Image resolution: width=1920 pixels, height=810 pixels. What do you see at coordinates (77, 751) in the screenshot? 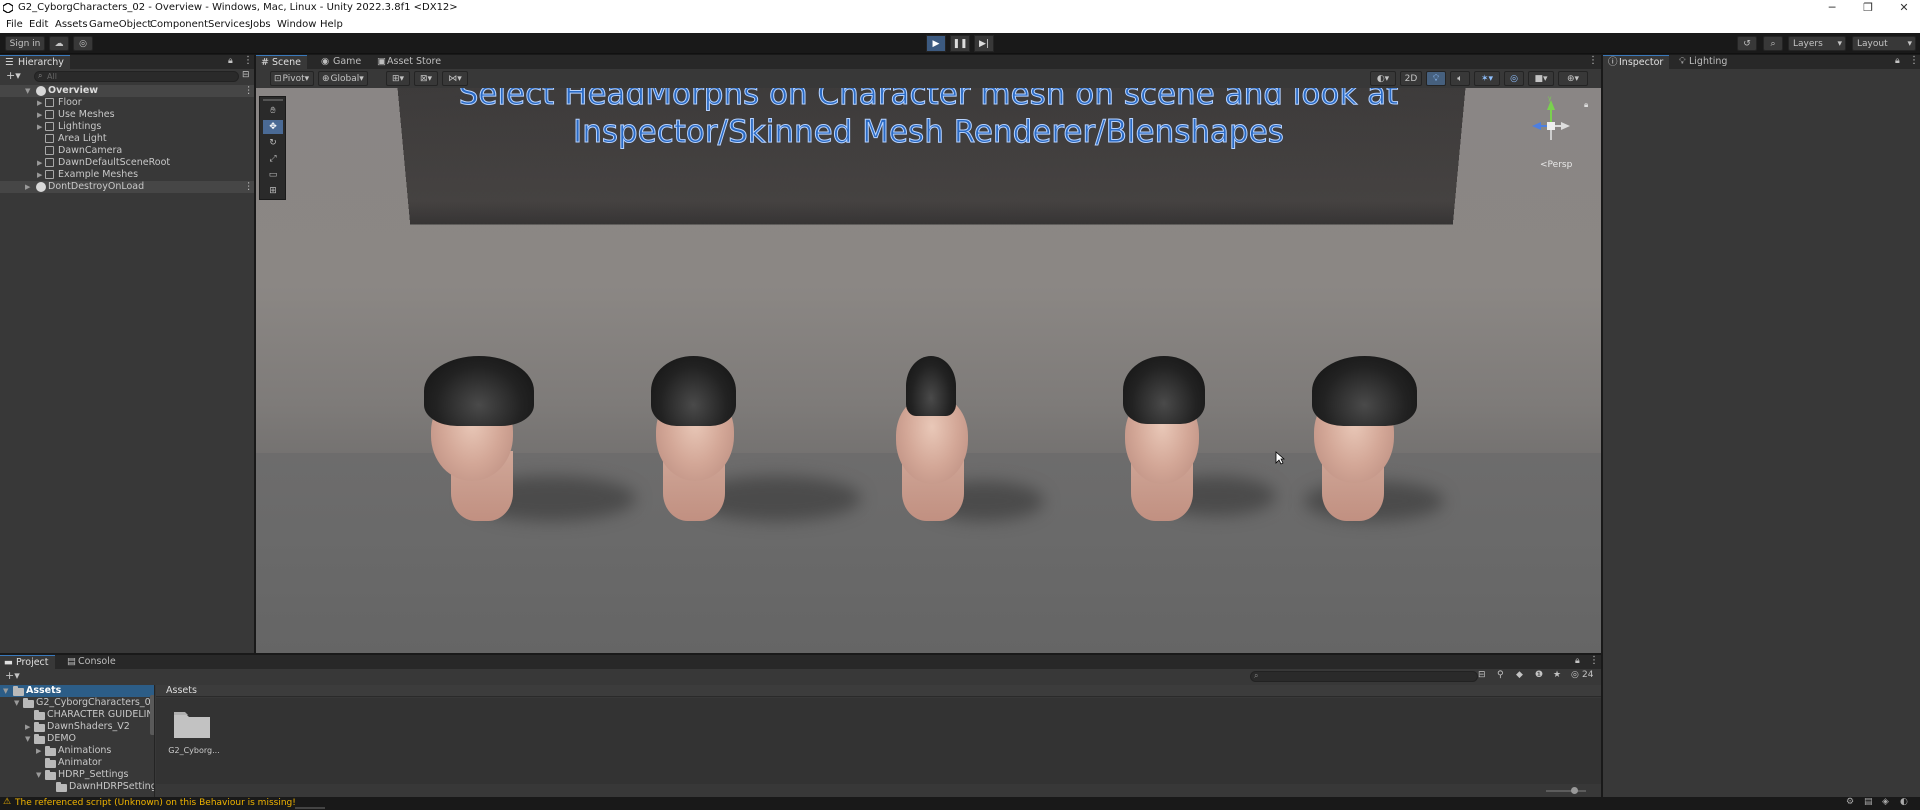
I see `project-tree-animations: ▶ Animations` at bounding box center [77, 751].